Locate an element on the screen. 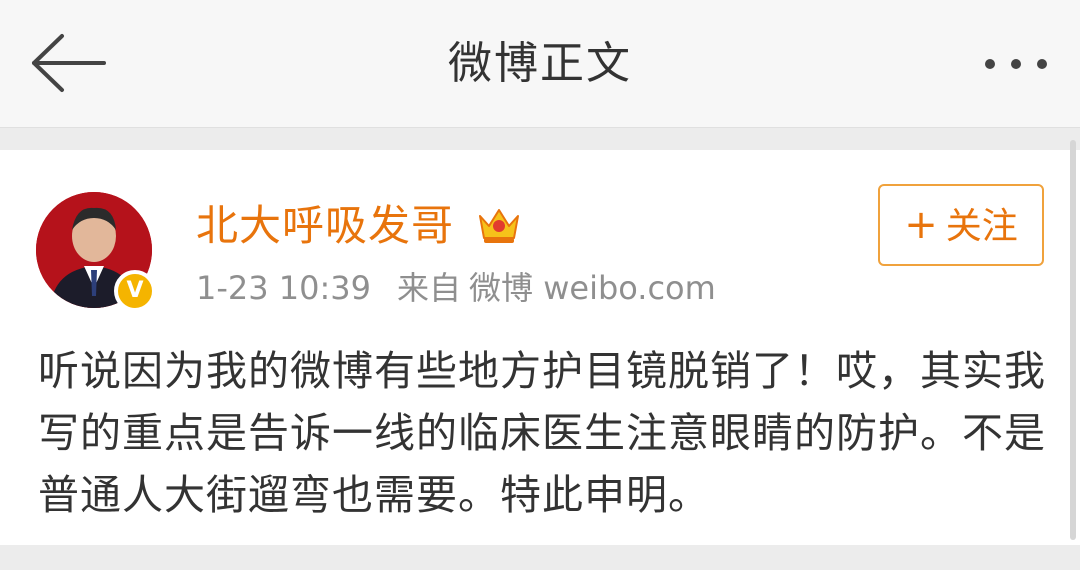 The height and width of the screenshot is (570, 1080). more-dots-icon is located at coordinates (1016, 64).